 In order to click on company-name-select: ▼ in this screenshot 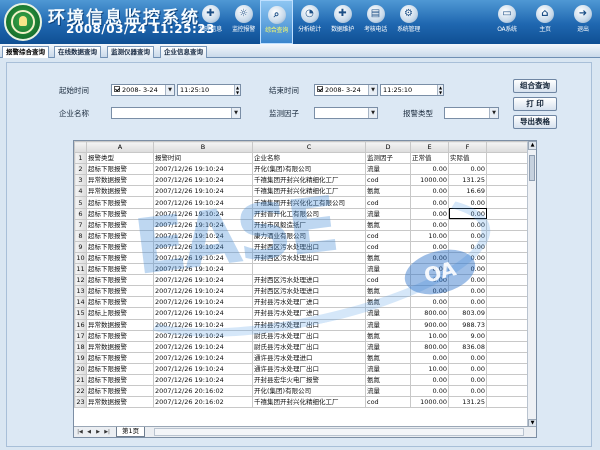, I will do `click(176, 113)`.